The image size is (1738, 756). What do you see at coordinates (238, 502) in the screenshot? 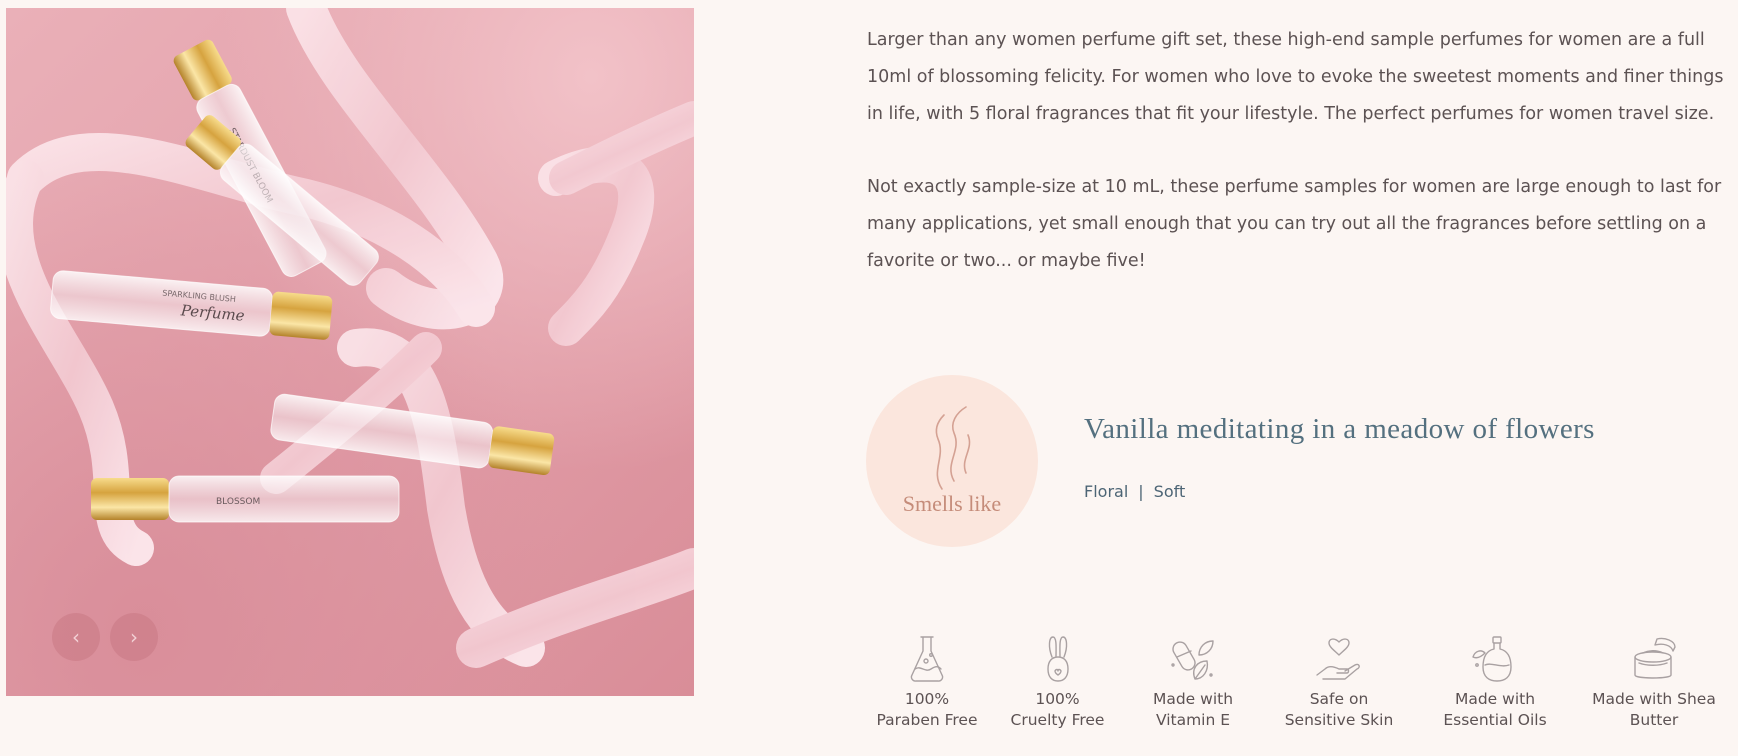
I see `bottle-label: BLOSSOM` at bounding box center [238, 502].